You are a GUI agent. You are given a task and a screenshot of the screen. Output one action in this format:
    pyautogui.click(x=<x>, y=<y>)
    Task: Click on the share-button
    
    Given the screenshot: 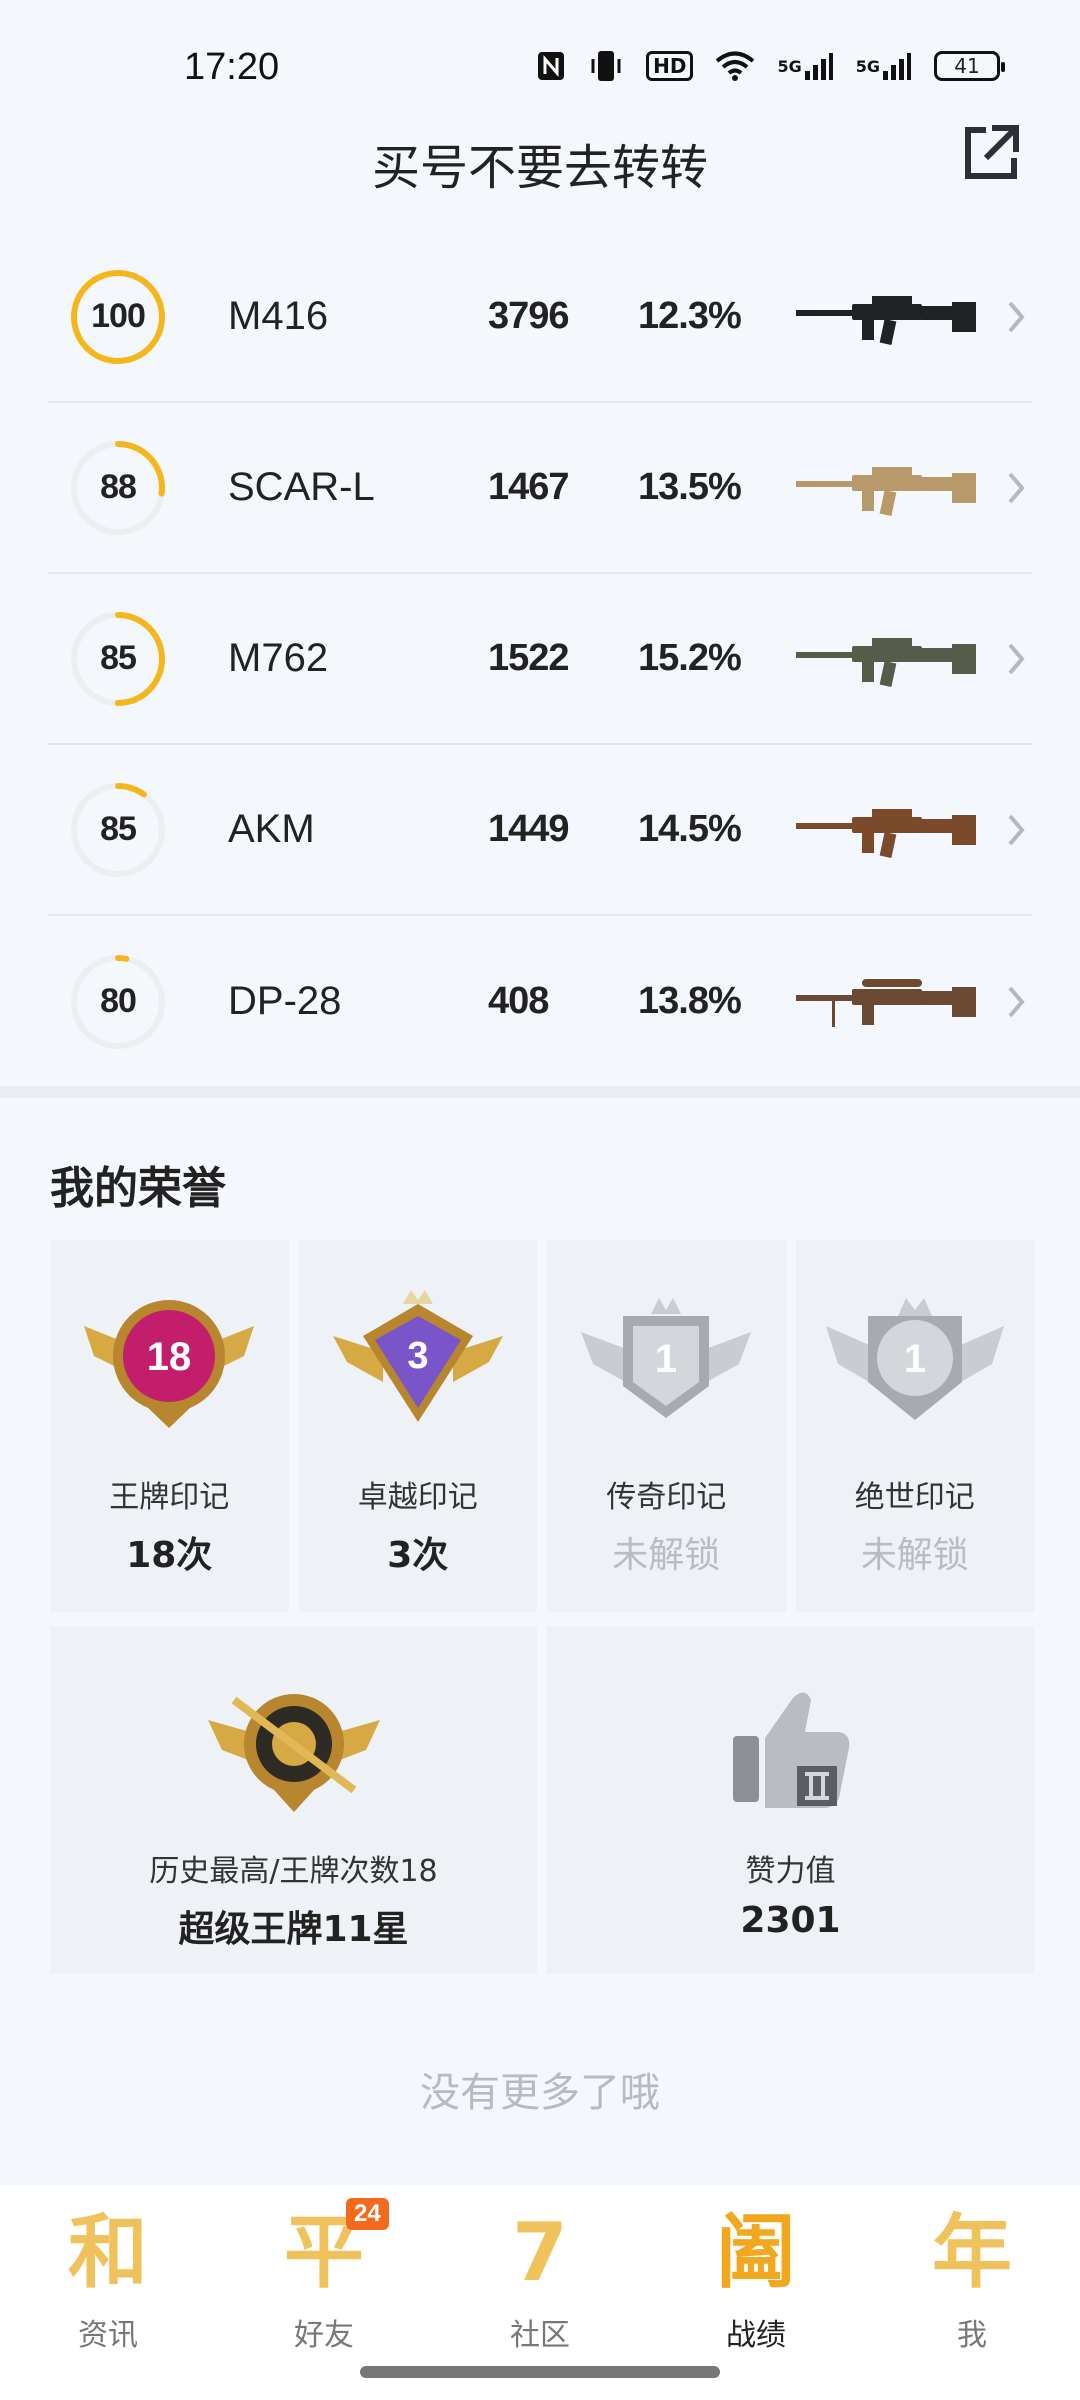 What is the action you would take?
    pyautogui.click(x=991, y=153)
    